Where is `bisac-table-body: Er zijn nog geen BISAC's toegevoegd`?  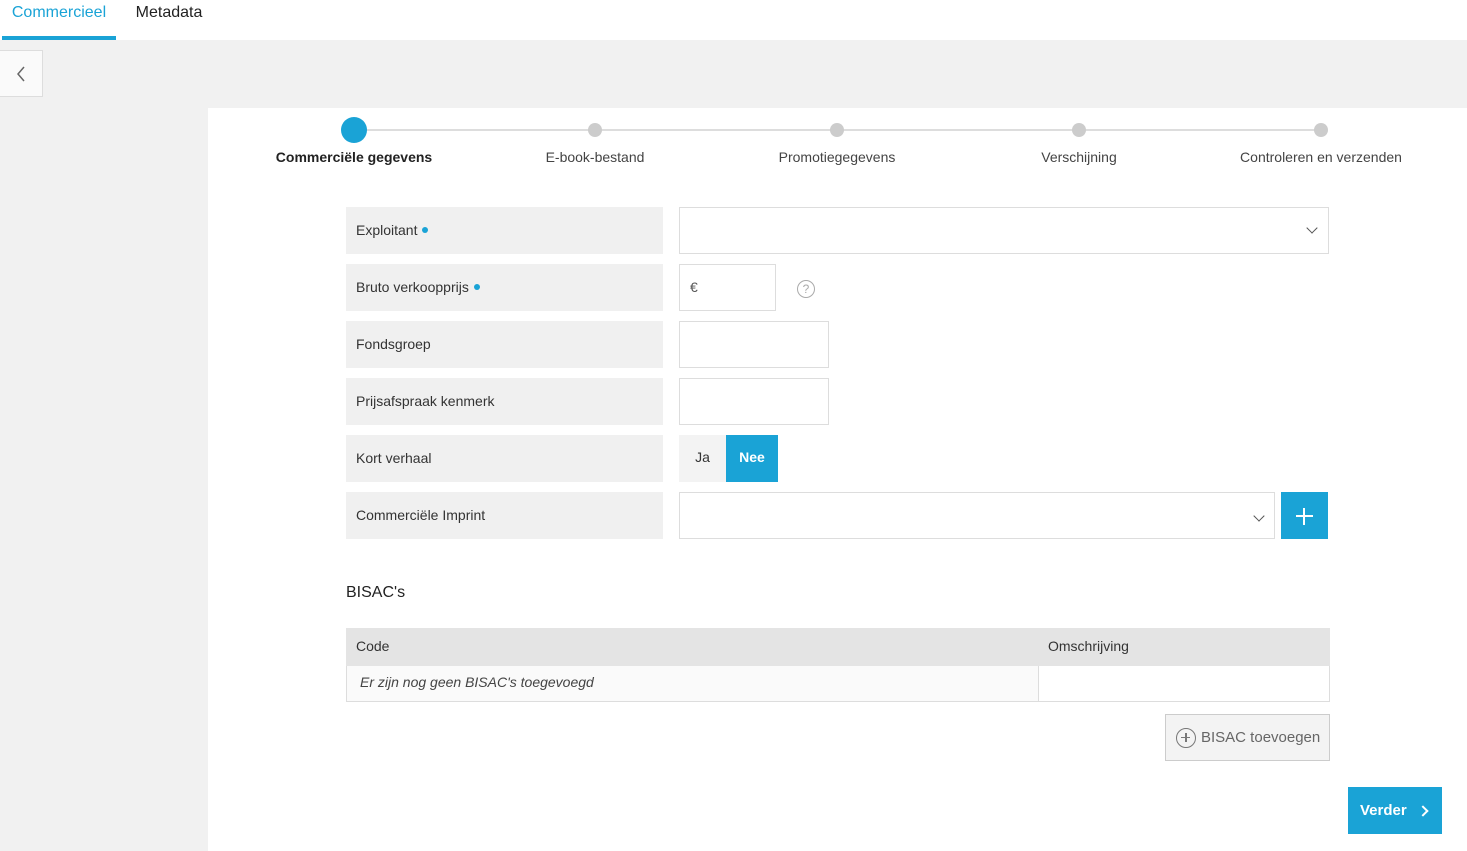 bisac-table-body: Er zijn nog geen BISAC's toegevoegd is located at coordinates (838, 684).